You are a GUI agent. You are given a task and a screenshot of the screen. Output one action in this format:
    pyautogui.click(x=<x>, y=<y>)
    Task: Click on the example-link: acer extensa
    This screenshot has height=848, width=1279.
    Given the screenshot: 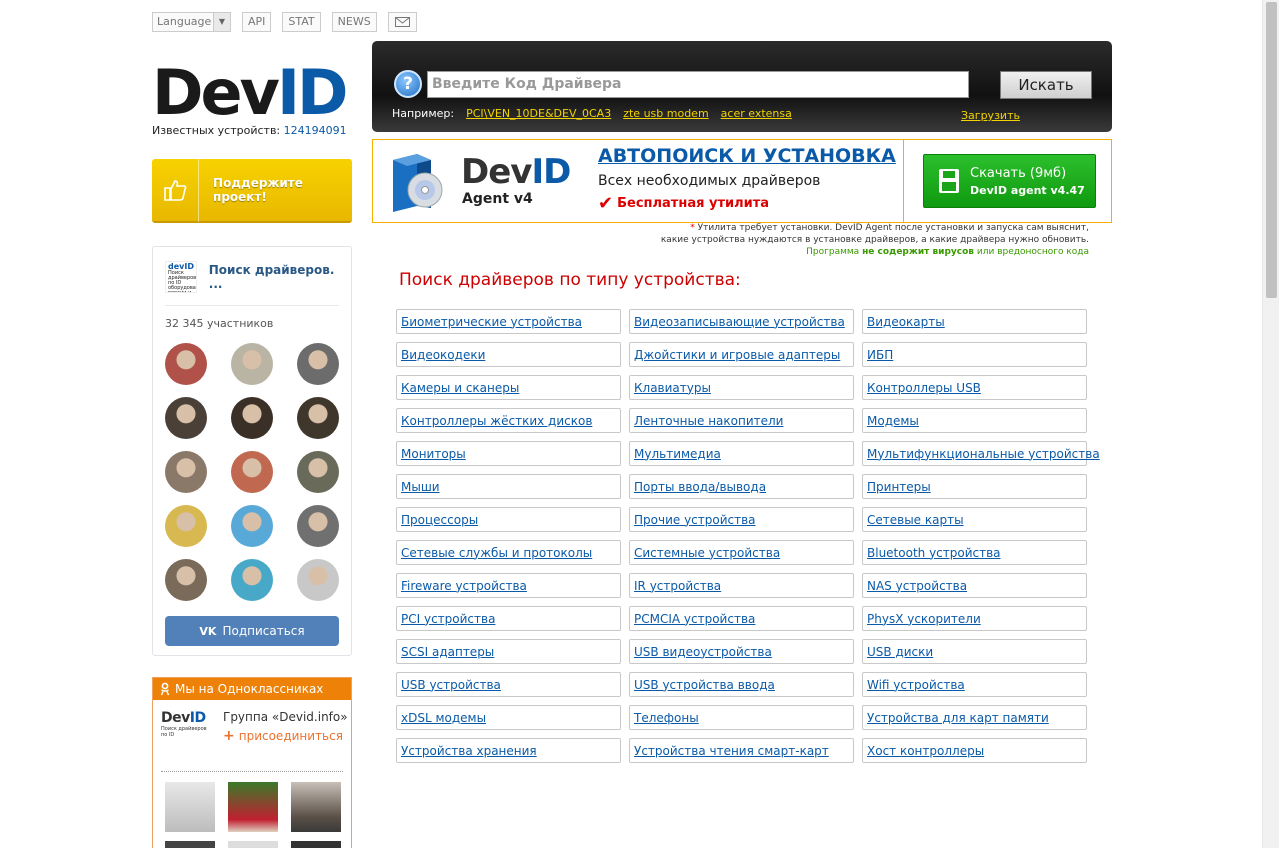 What is the action you would take?
    pyautogui.click(x=756, y=113)
    